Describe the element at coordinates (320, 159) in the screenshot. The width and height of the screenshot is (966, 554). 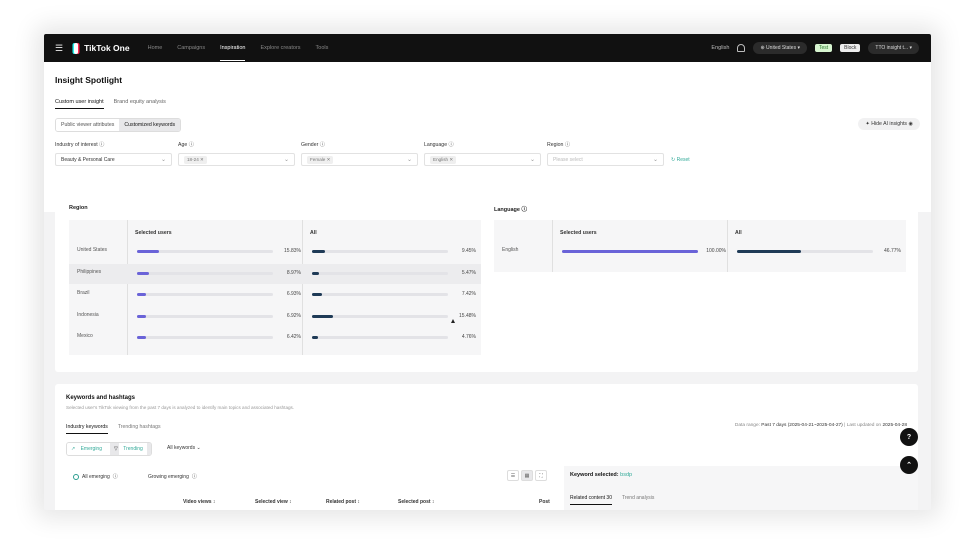
I see `gender-tag: Female ✕` at that location.